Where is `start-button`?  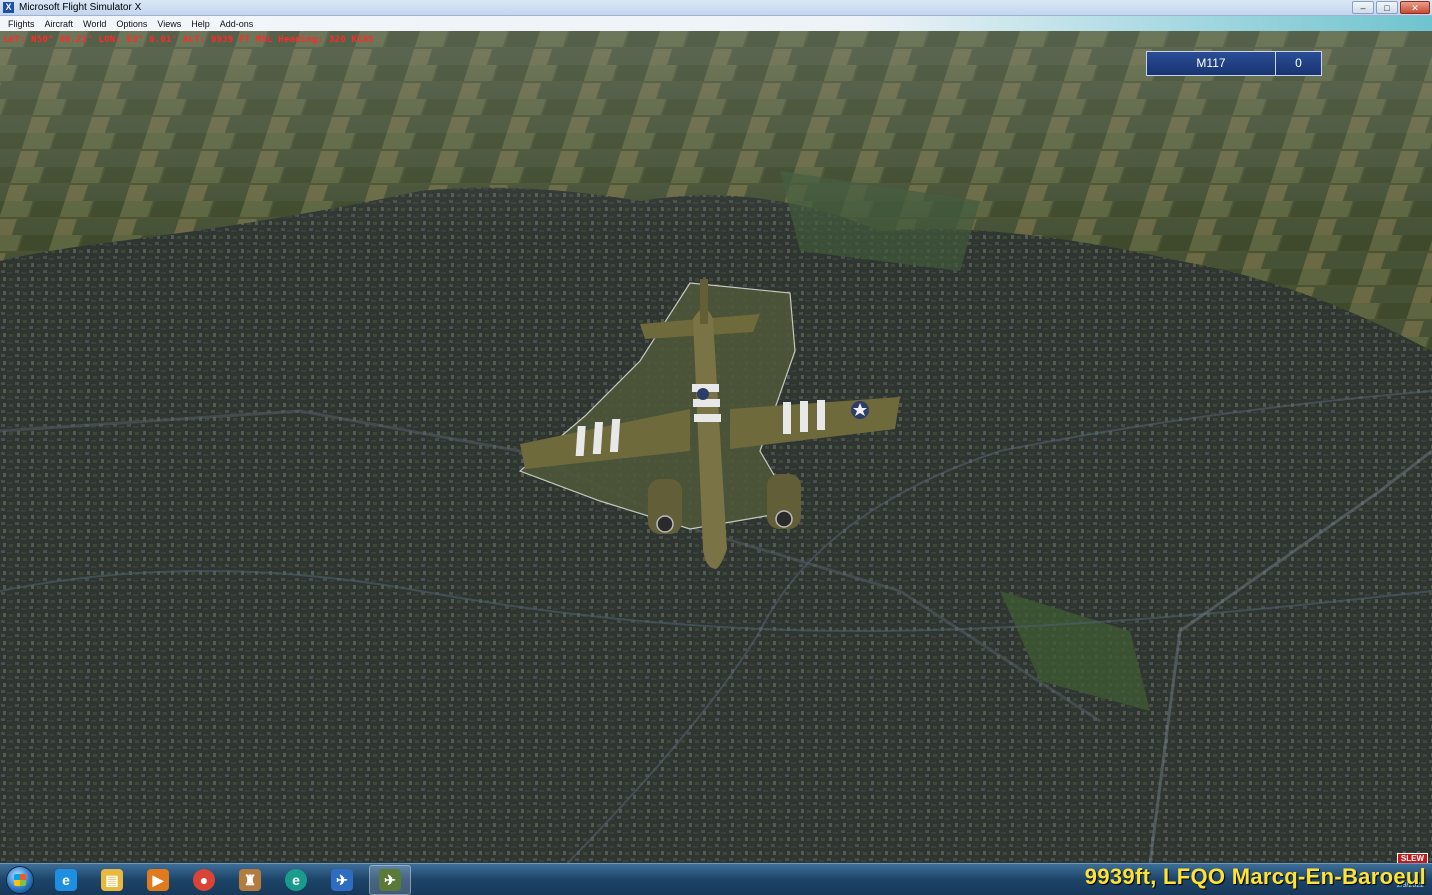
start-button is located at coordinates (20, 880).